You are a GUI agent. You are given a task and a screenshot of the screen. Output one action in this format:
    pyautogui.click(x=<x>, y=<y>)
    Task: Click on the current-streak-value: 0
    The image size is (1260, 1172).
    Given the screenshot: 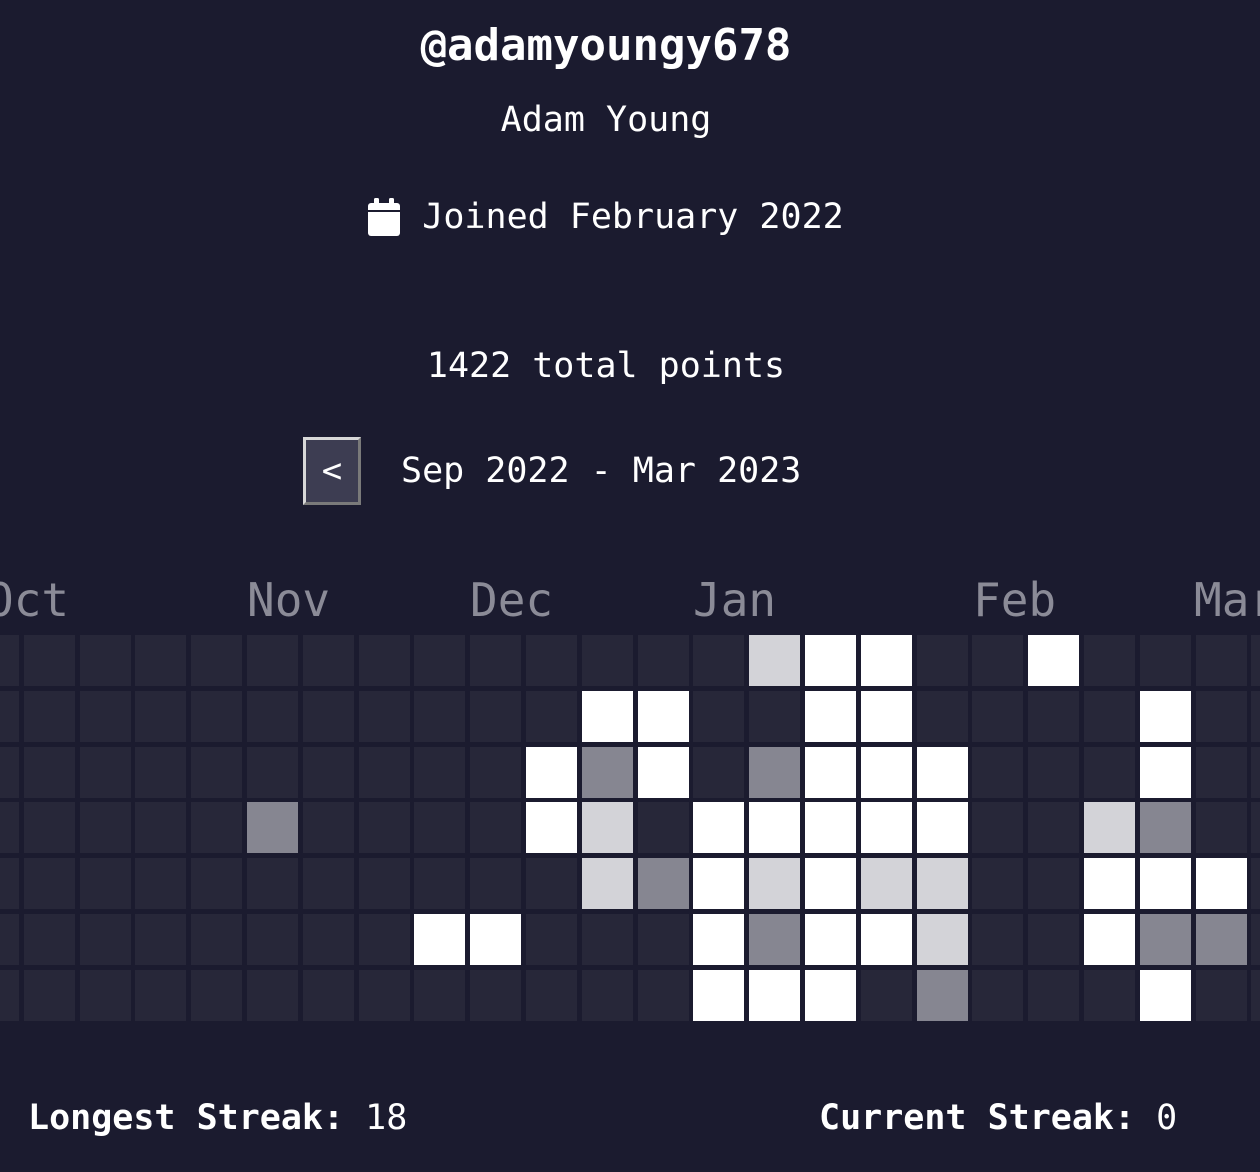 What is the action you would take?
    pyautogui.click(x=1167, y=1118)
    